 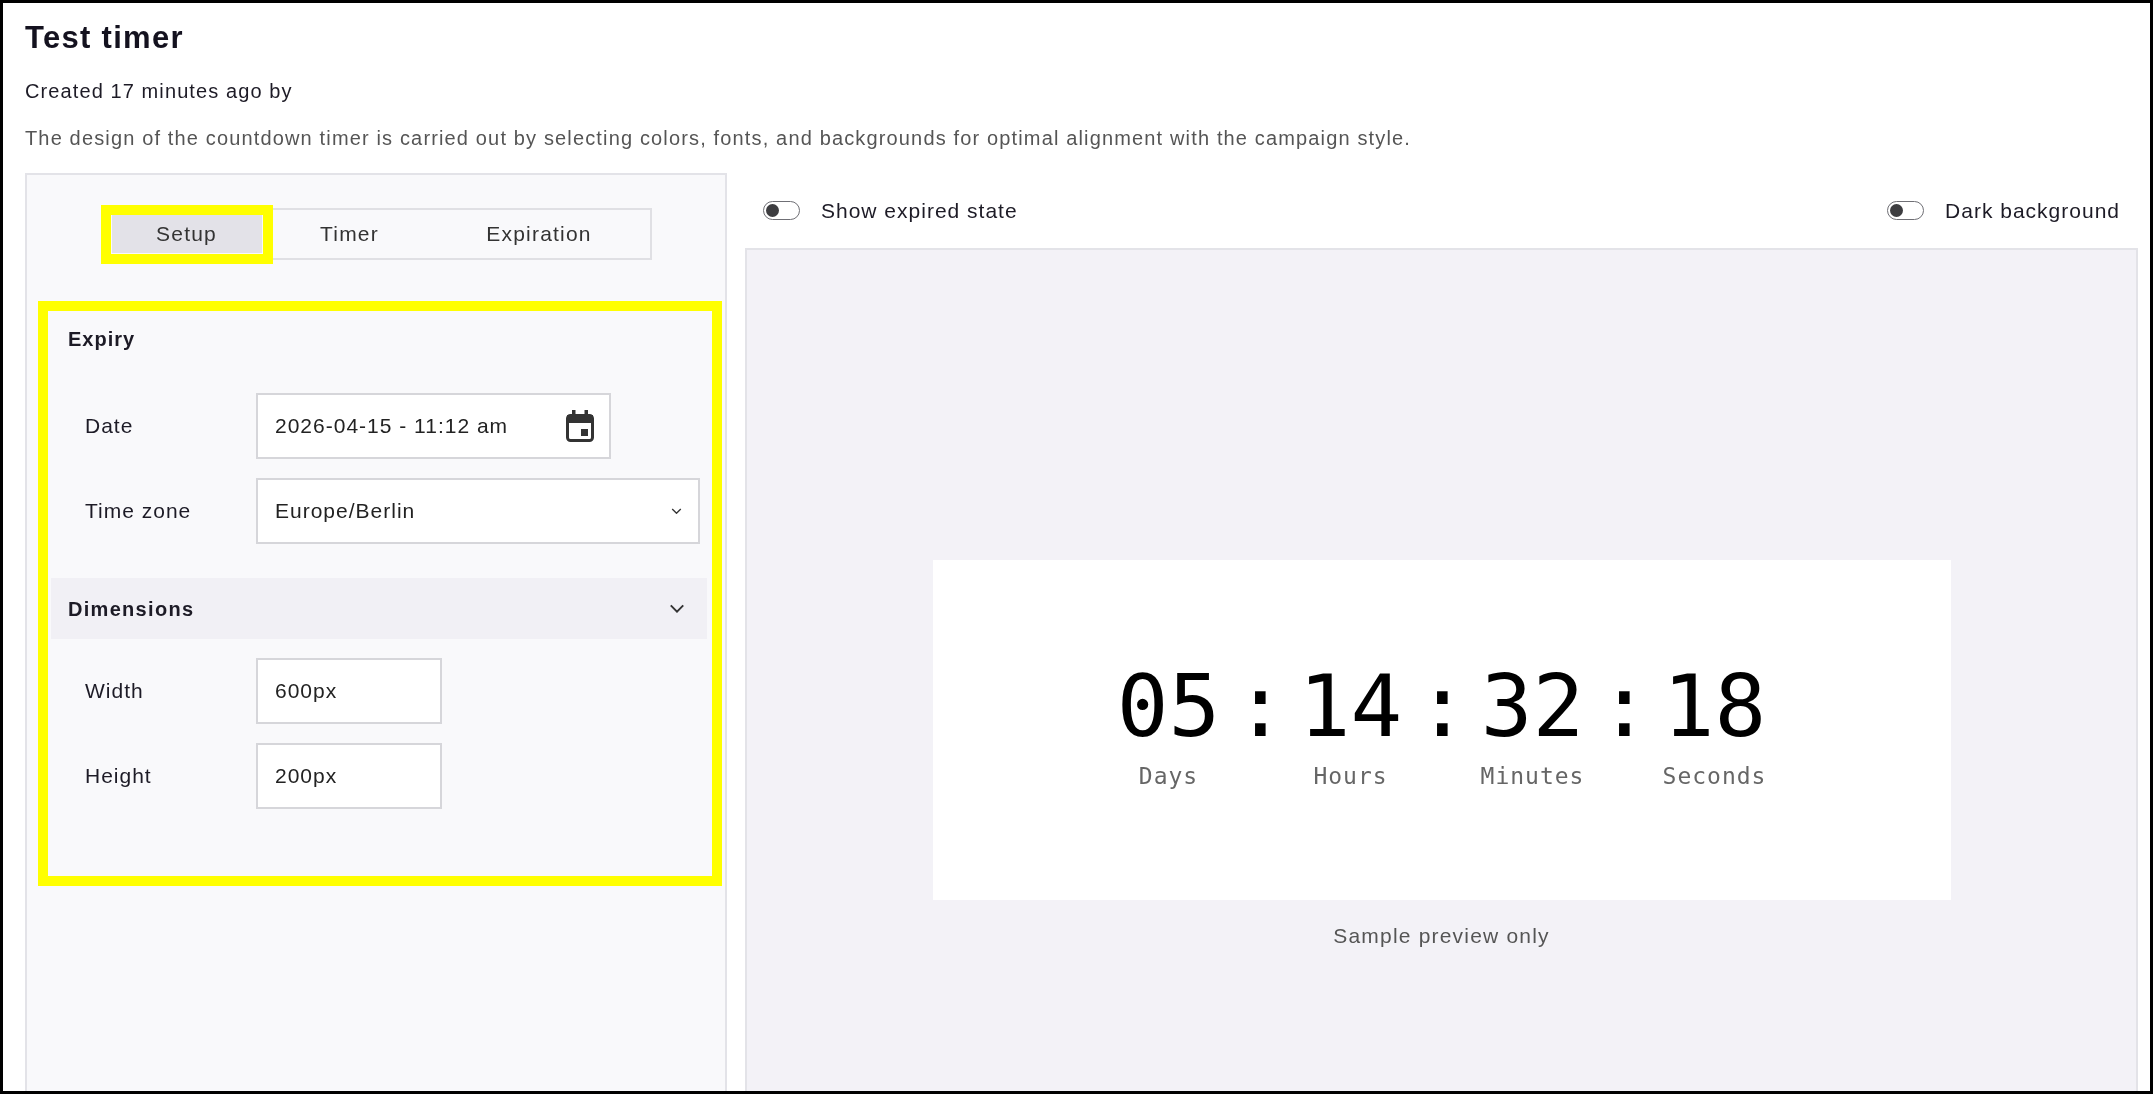 I want to click on unit-label: Hours, so click(x=1350, y=776).